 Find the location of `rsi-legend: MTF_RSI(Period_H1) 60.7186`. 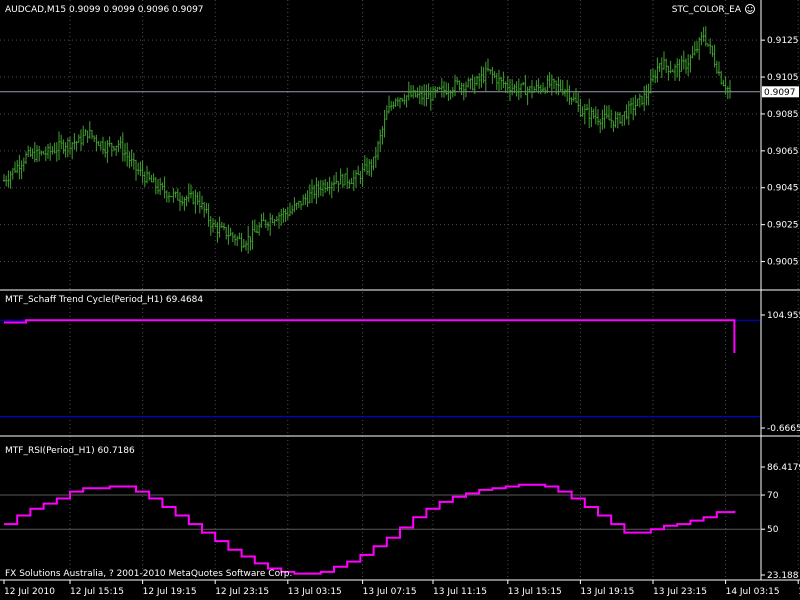

rsi-legend: MTF_RSI(Period_H1) 60.7186 is located at coordinates (70, 451).